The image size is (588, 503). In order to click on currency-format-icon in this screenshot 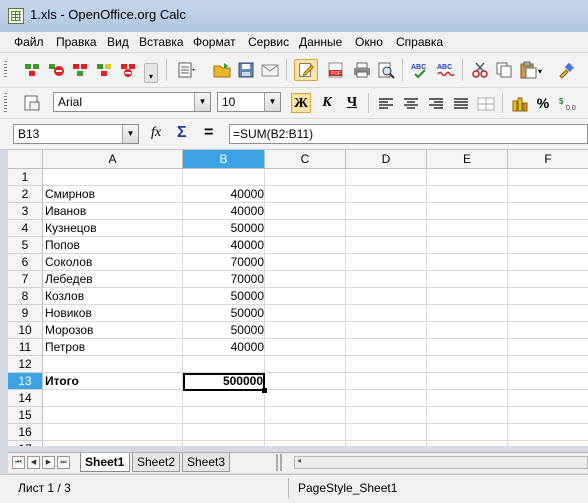, I will do `click(520, 104)`.